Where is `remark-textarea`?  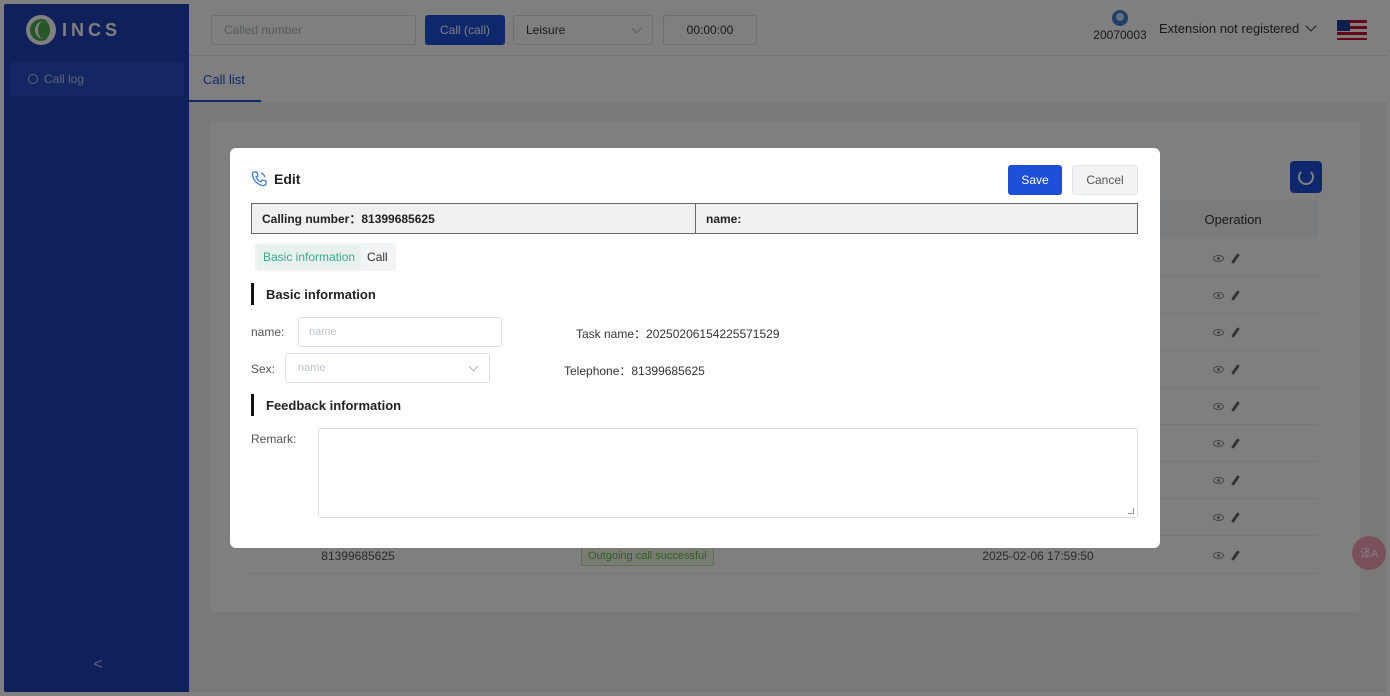
remark-textarea is located at coordinates (728, 473).